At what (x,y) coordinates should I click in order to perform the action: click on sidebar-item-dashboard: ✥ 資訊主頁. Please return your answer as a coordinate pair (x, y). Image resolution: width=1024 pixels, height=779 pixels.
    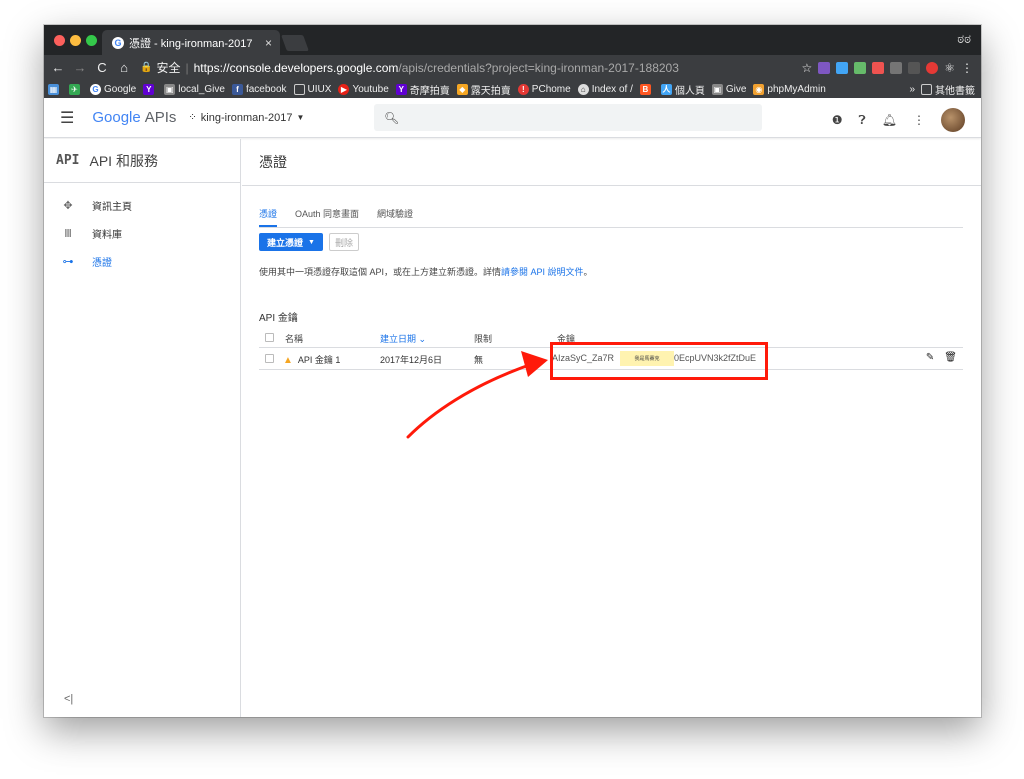
    Looking at the image, I should click on (142, 205).